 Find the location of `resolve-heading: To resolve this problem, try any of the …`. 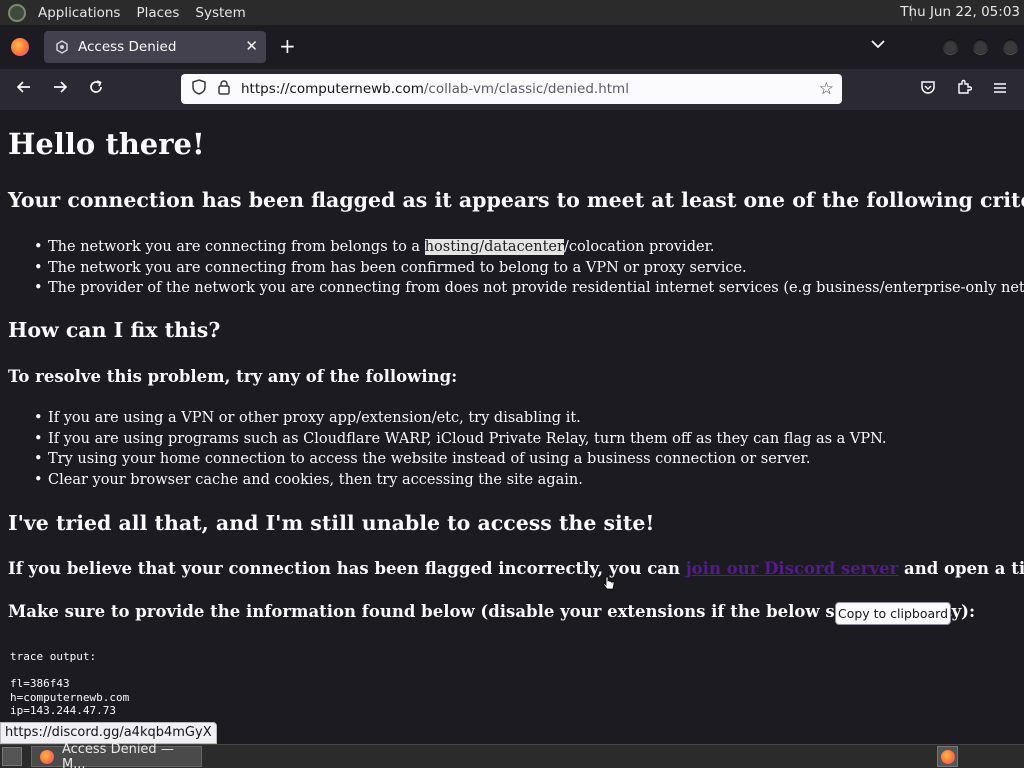

resolve-heading: To resolve this problem, try any of the … is located at coordinates (233, 376).